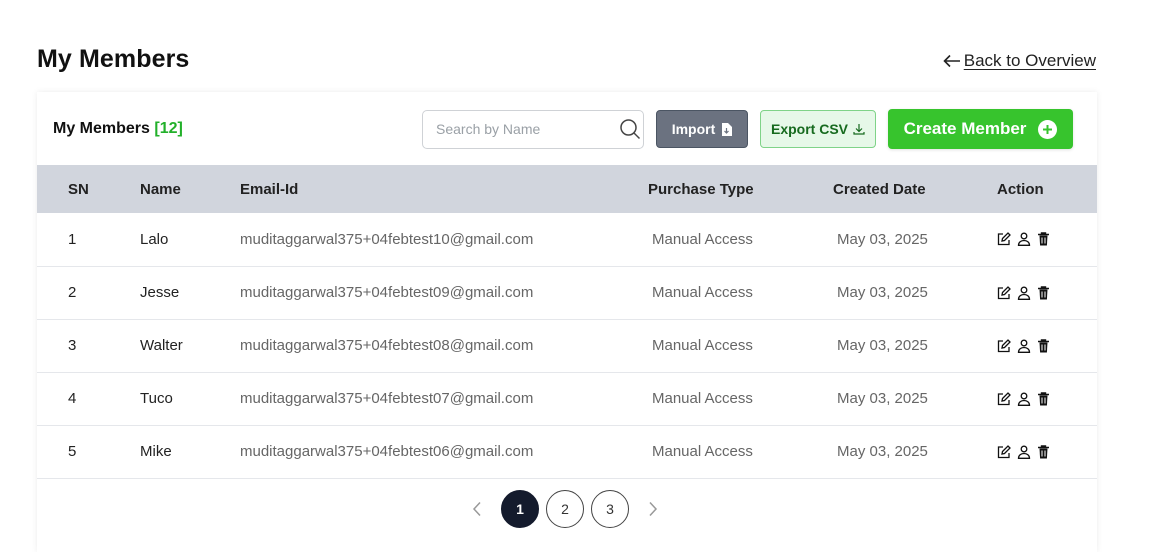  What do you see at coordinates (387, 345) in the screenshot?
I see `cell-email: muditaggarwal375+04febtest08@gmail.com` at bounding box center [387, 345].